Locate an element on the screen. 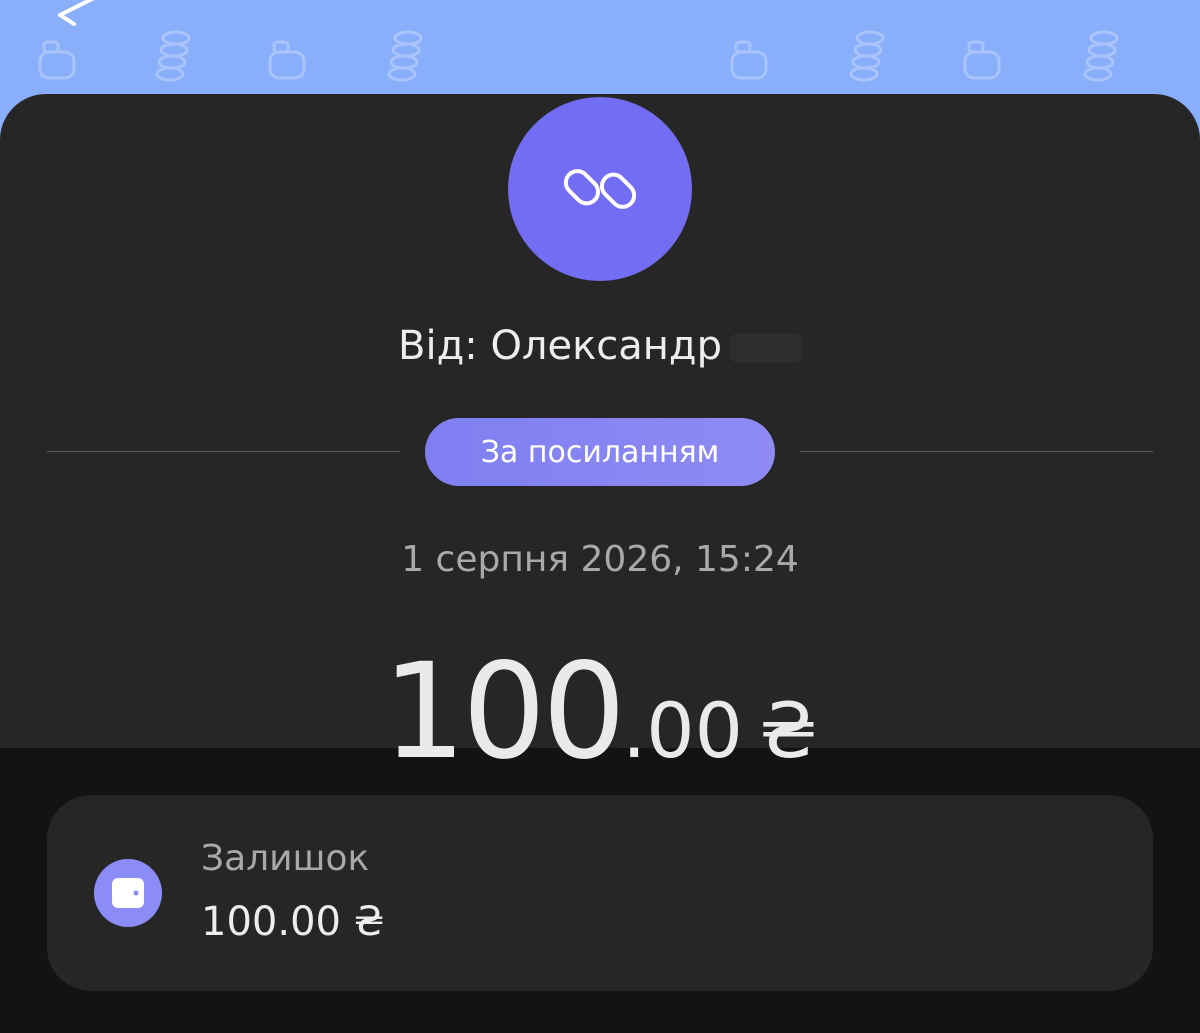 This screenshot has width=1200, height=1033. transaction-date: 1 серпня 2026, 15:24 is located at coordinates (600, 559).